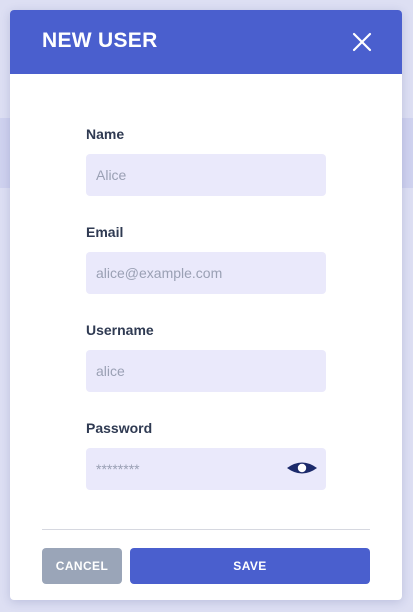 The width and height of the screenshot is (413, 612). What do you see at coordinates (119, 428) in the screenshot?
I see `password-label: Password` at bounding box center [119, 428].